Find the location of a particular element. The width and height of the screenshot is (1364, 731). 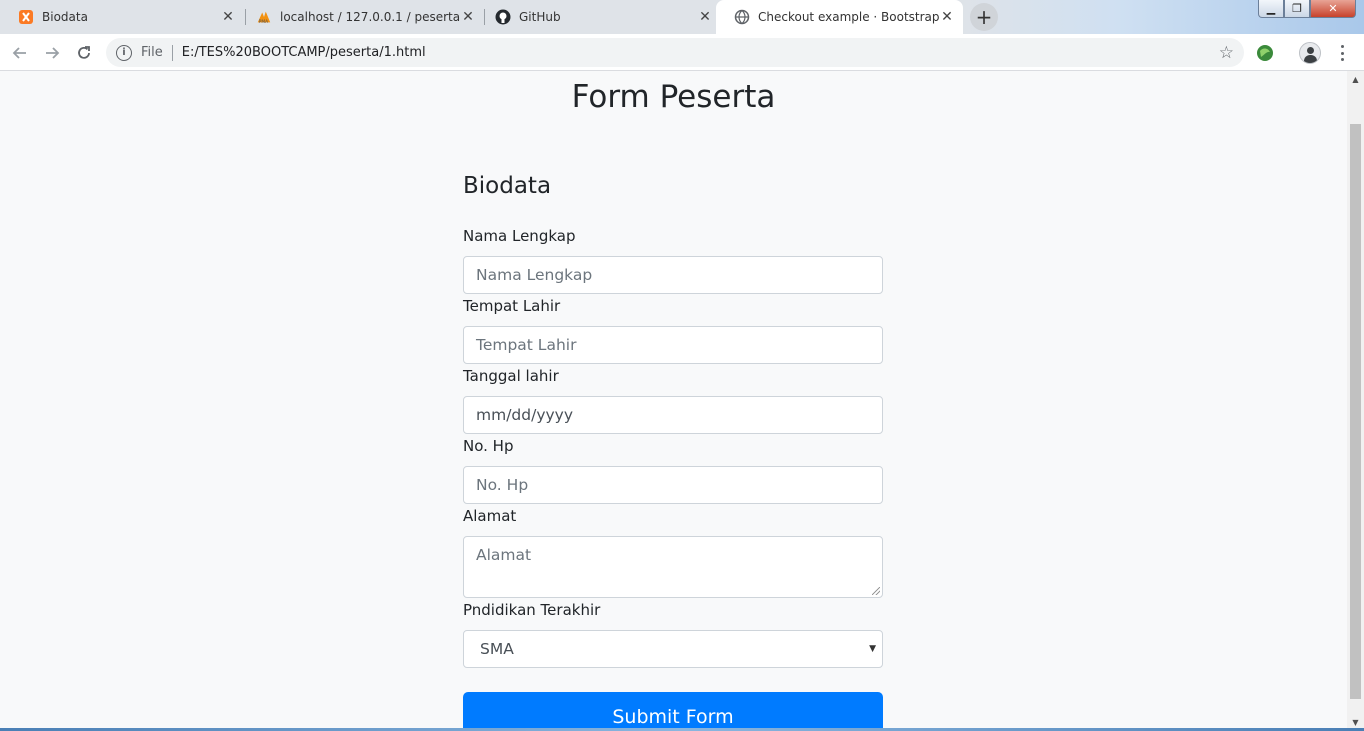

vertical-scrollbar: ▲ ▼ is located at coordinates (1355, 401).